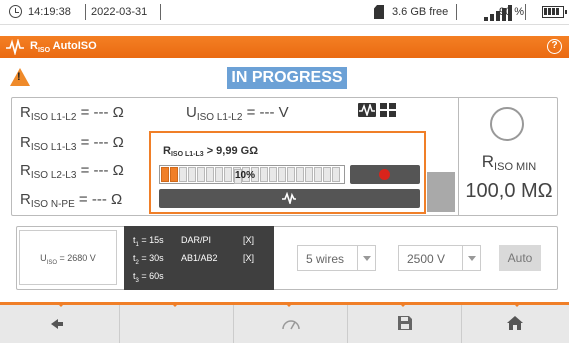 The width and height of the screenshot is (569, 343). I want to click on progress-text: 10%, so click(244, 176).